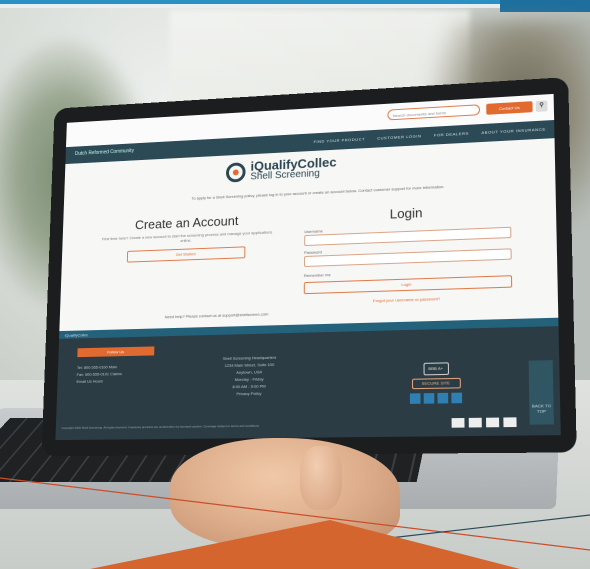 The image size is (590, 569). Describe the element at coordinates (309, 328) in the screenshot. I see `footer-strip: iQualifyCollec` at that location.